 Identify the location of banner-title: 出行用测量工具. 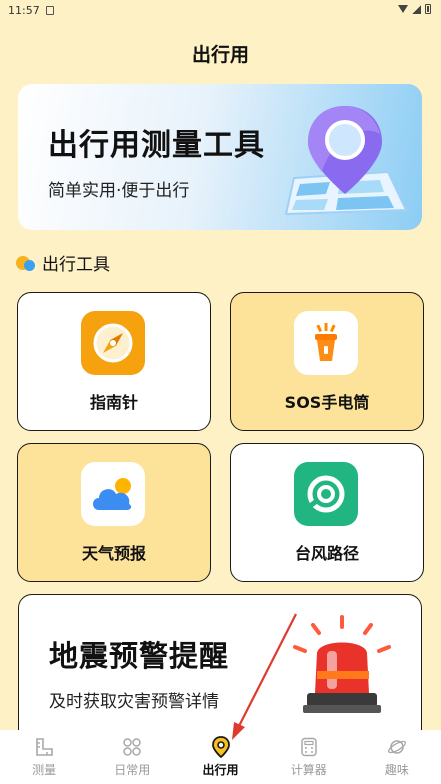
(156, 145).